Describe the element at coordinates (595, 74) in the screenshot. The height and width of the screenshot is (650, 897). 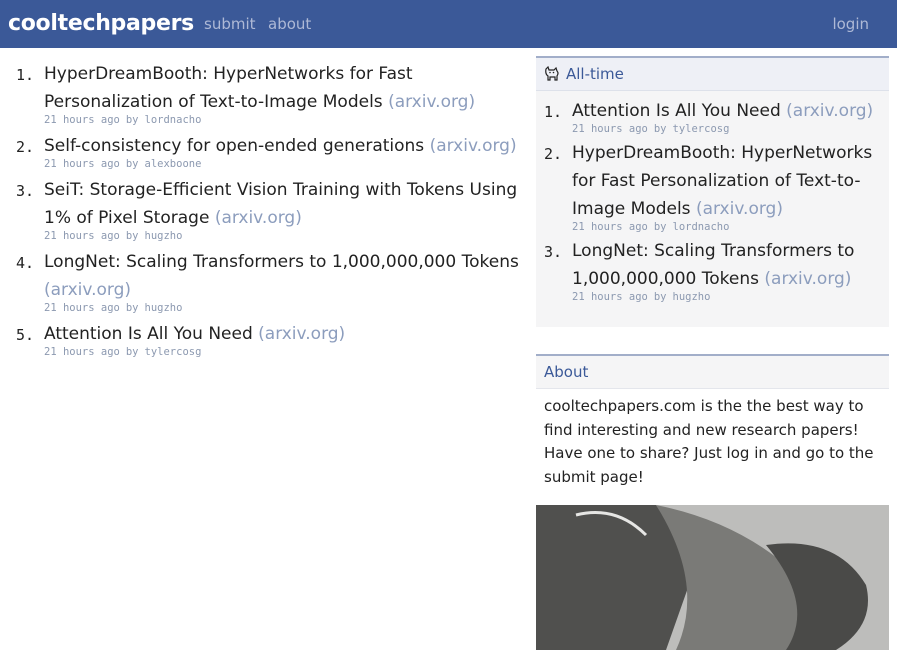
I see `all-time-title: All-time` at that location.